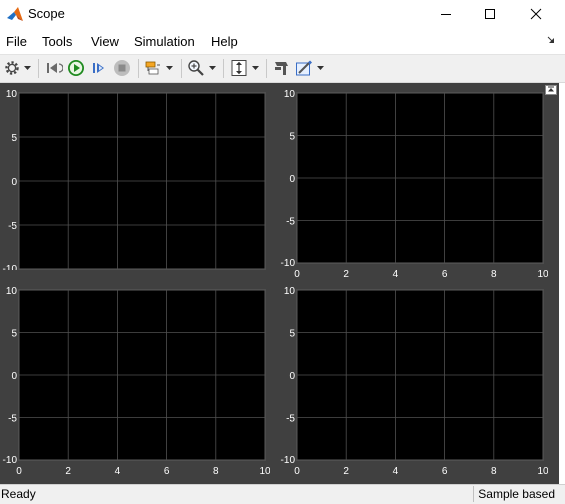  I want to click on style-button, so click(304, 68).